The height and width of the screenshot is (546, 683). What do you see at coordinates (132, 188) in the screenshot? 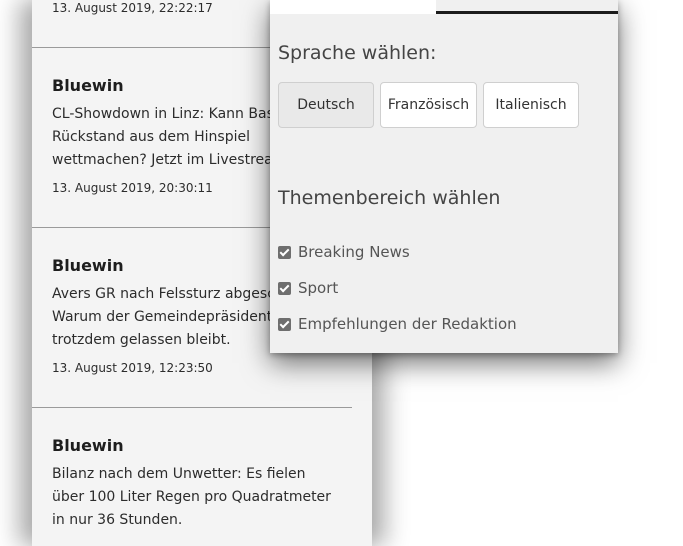
I see `news-timestamp: 13. August 2019, 20:30:11` at bounding box center [132, 188].